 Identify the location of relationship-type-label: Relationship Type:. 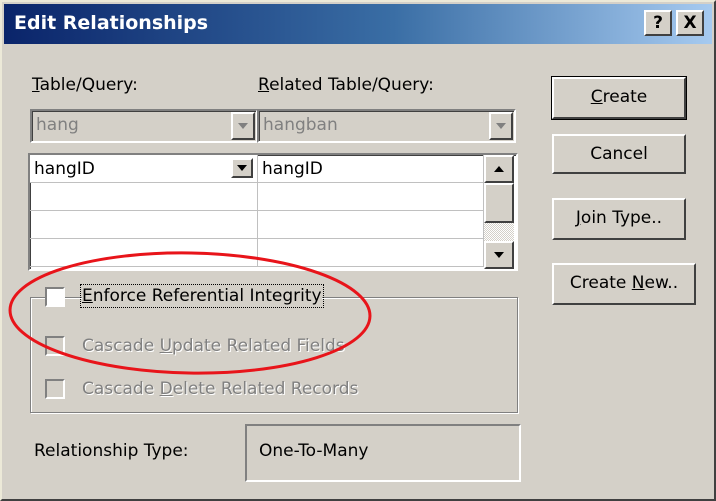
(111, 451).